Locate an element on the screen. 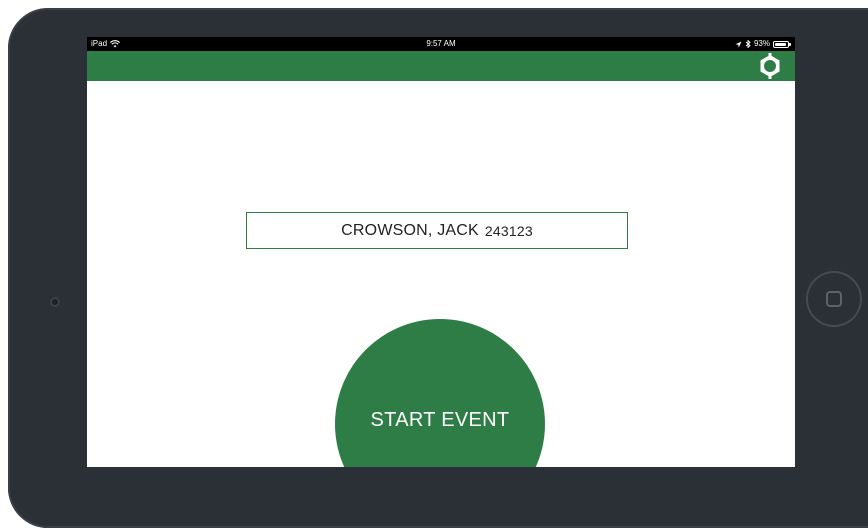 Image resolution: width=868 pixels, height=528 pixels. camera-lens is located at coordinates (55, 302).